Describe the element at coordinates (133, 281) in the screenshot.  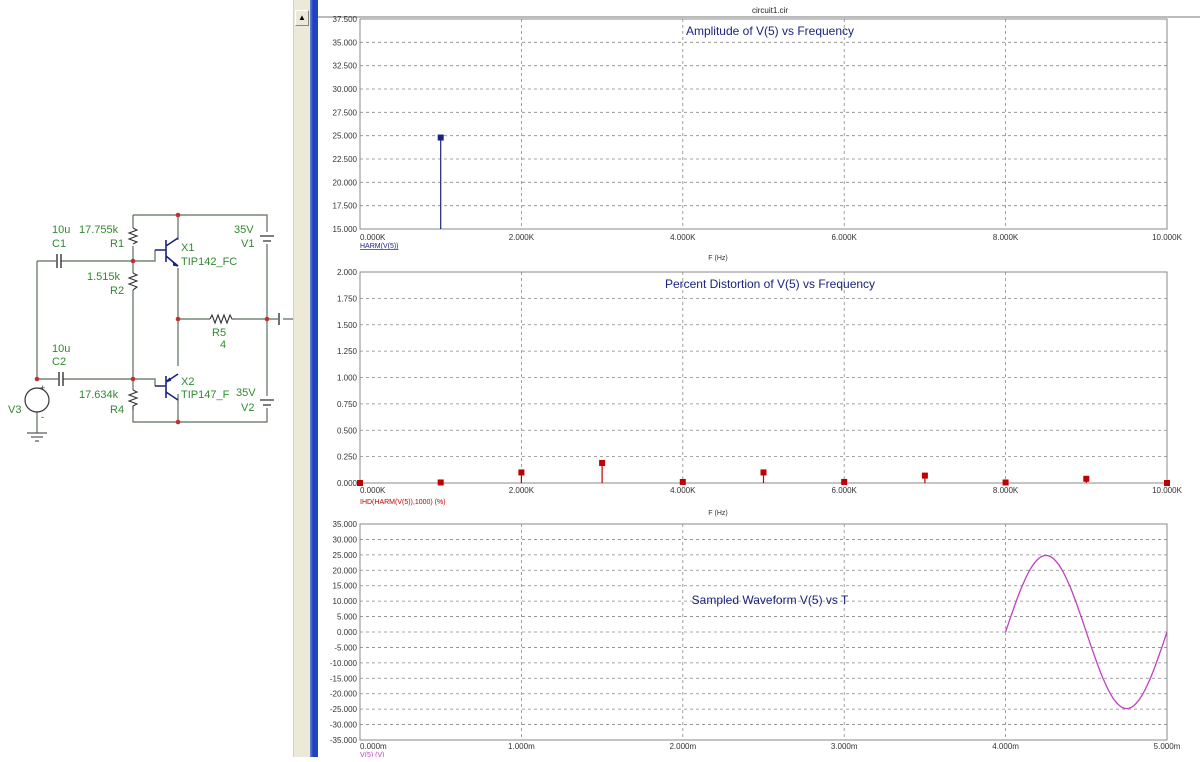
I see `resistor-r2` at that location.